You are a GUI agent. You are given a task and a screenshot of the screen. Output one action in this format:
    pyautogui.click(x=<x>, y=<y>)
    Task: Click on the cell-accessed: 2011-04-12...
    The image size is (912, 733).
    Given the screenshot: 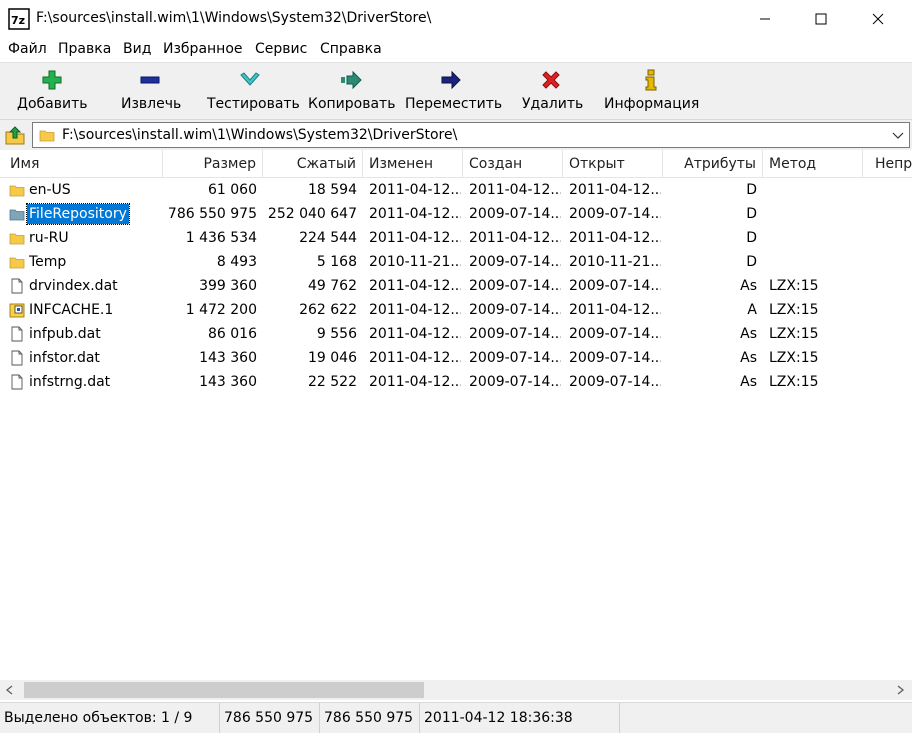 What is the action you would take?
    pyautogui.click(x=615, y=190)
    